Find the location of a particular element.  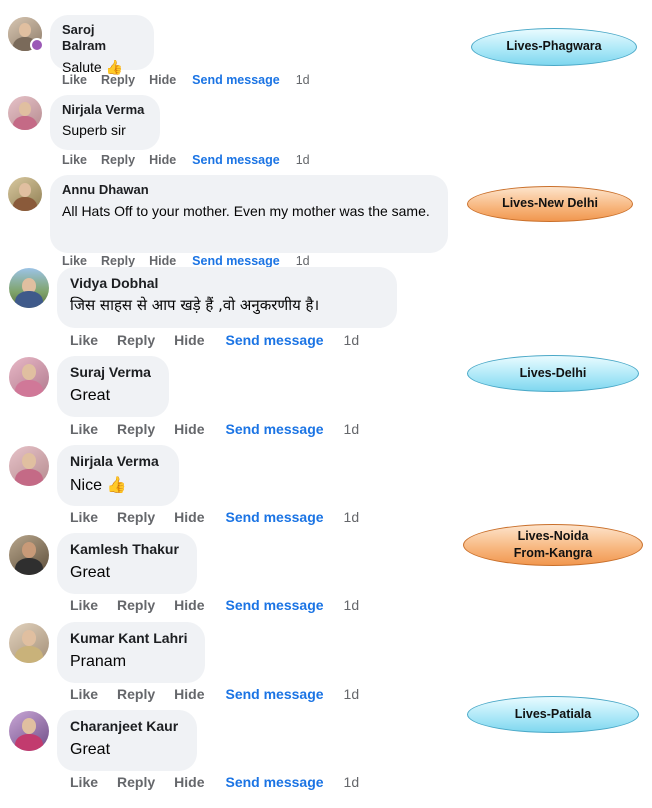

location-tag-label: Lives-Delhi is located at coordinates (553, 372).